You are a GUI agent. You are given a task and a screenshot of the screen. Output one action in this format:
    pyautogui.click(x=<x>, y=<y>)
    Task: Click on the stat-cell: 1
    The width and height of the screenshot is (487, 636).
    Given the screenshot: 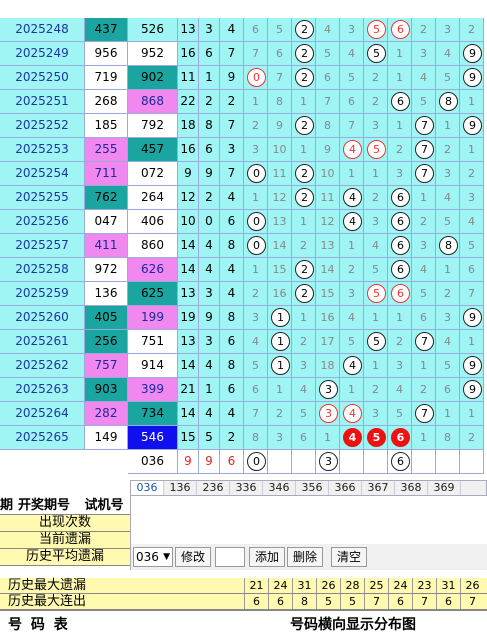 What is the action you would take?
    pyautogui.click(x=209, y=78)
    